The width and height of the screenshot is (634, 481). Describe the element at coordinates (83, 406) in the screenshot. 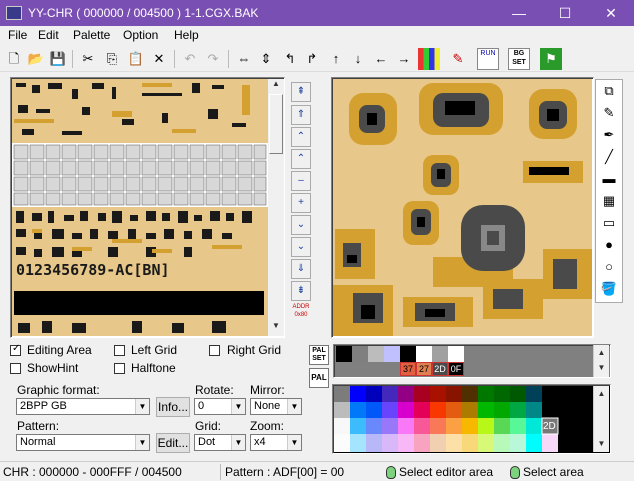

I see `graphic-format-select: 2BPP GB ▼` at that location.